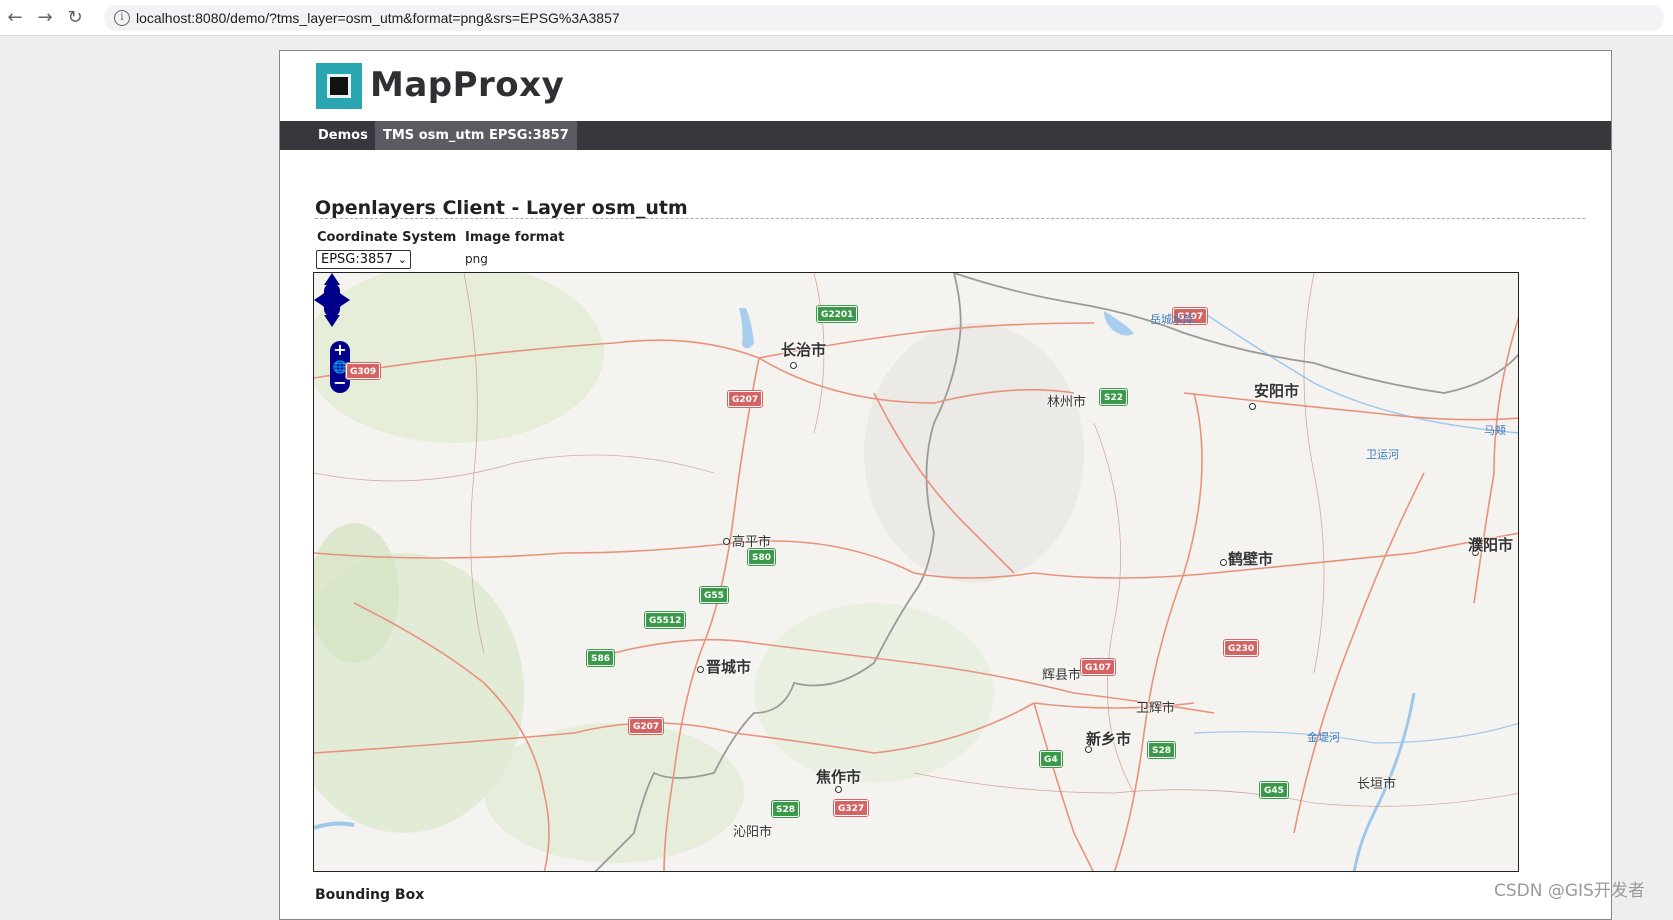 The height and width of the screenshot is (920, 1673). Describe the element at coordinates (1274, 790) in the screenshot. I see `road-shield-g45: G45` at that location.